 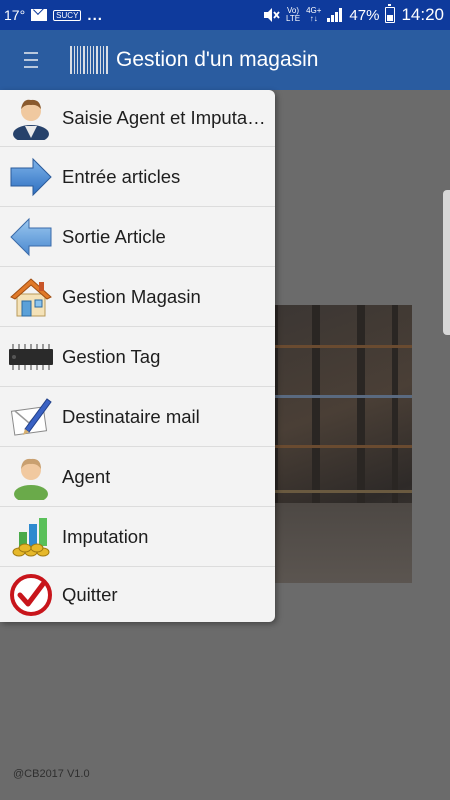 What do you see at coordinates (446, 262) in the screenshot?
I see `side-panel-handle` at bounding box center [446, 262].